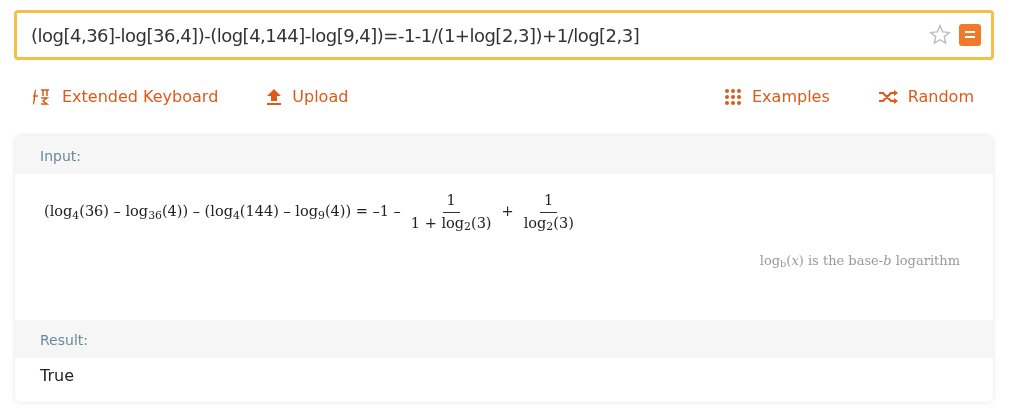  What do you see at coordinates (42, 97) in the screenshot?
I see `keyboard-symbols-icon` at bounding box center [42, 97].